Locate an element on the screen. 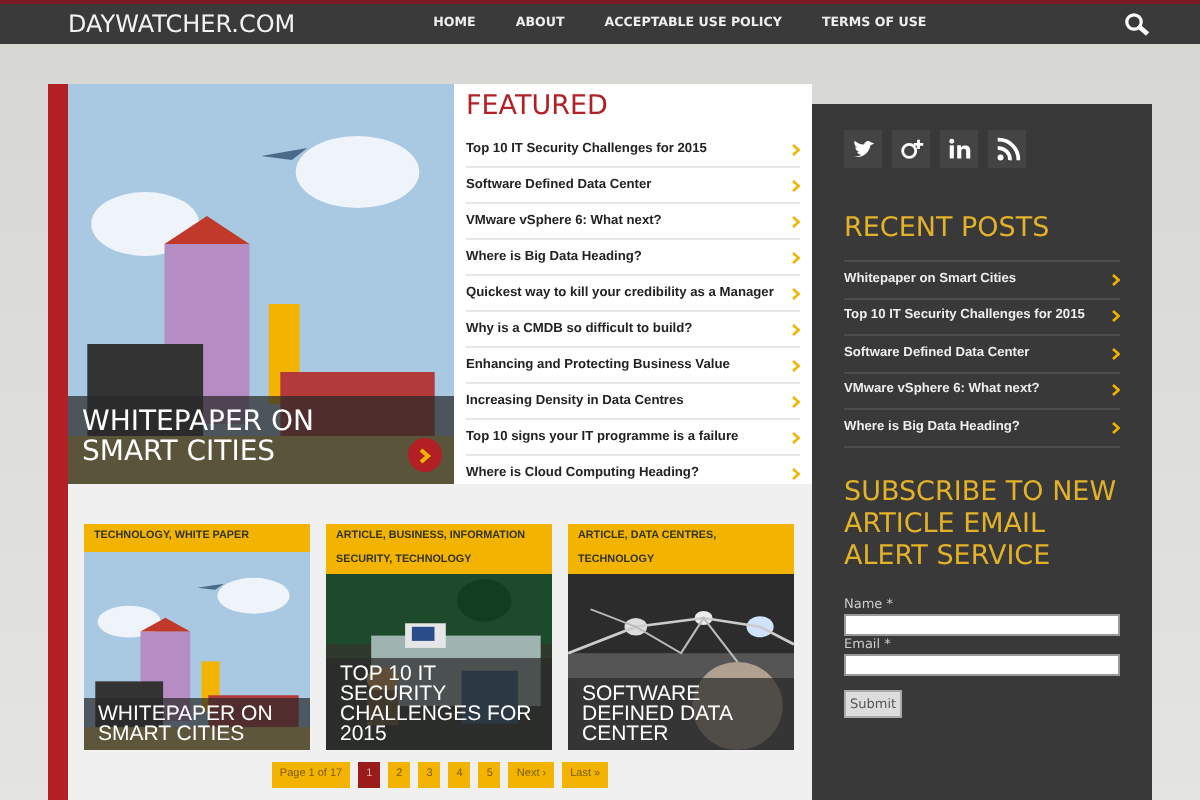 Image resolution: width=1200 pixels, height=800 pixels. section-heading: FEATURED is located at coordinates (538, 106).